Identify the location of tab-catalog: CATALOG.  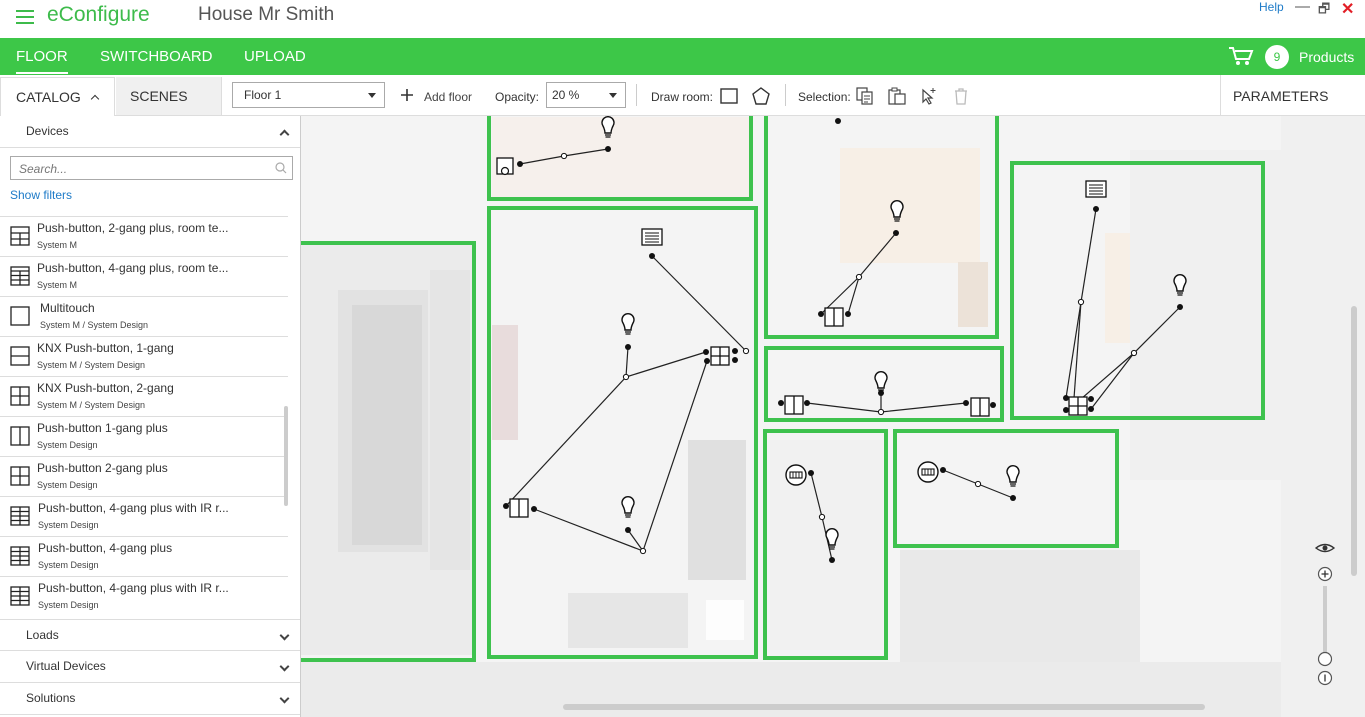
(57, 96).